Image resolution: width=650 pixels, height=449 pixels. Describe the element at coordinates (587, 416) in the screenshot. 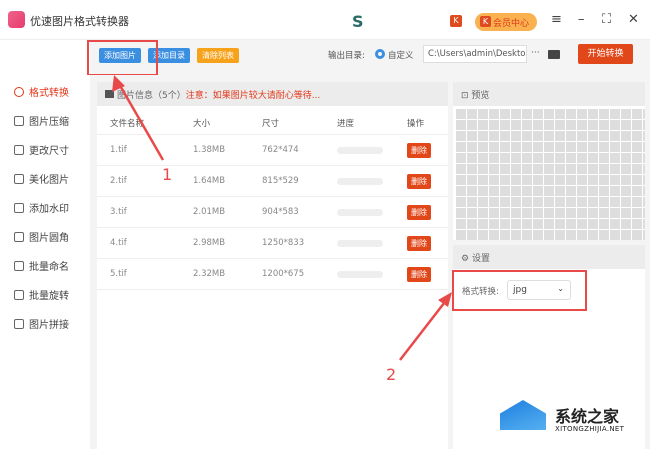

I see `watermark-name: 系统之家` at that location.